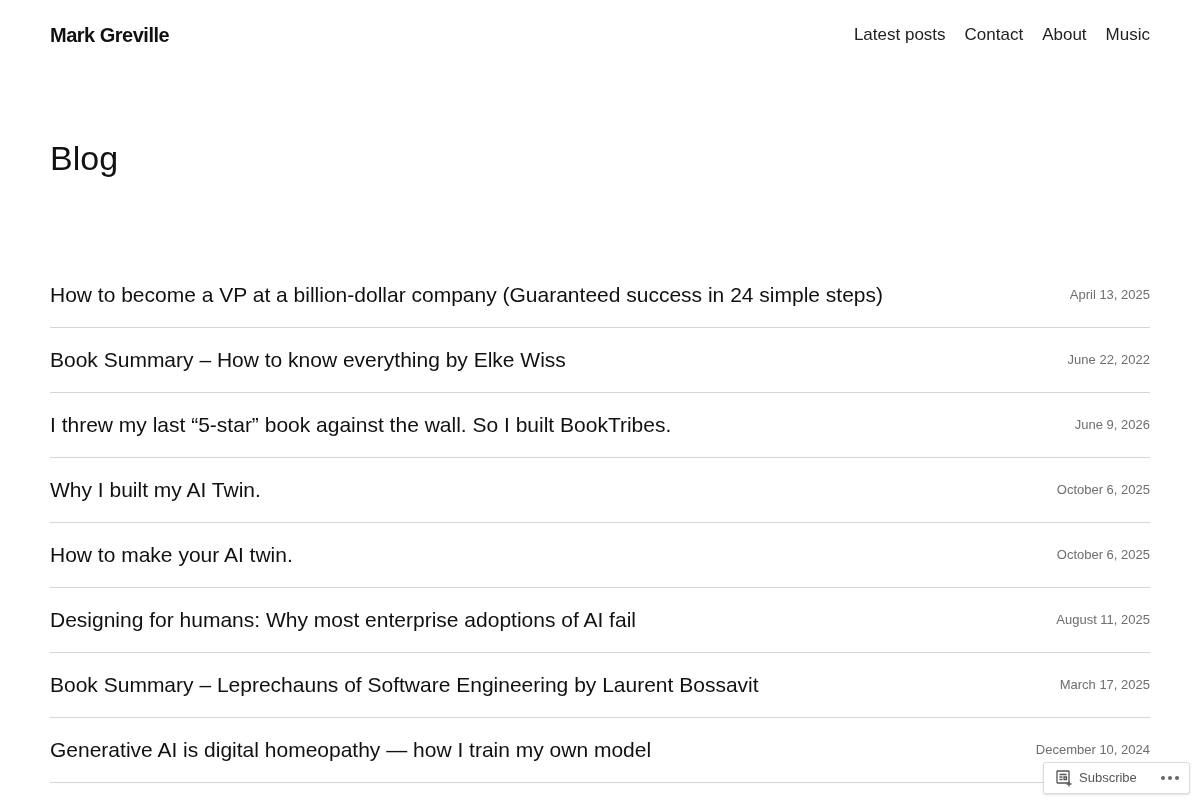 The width and height of the screenshot is (1200, 800). Describe the element at coordinates (110, 35) in the screenshot. I see `site-title: Mark Greville` at that location.